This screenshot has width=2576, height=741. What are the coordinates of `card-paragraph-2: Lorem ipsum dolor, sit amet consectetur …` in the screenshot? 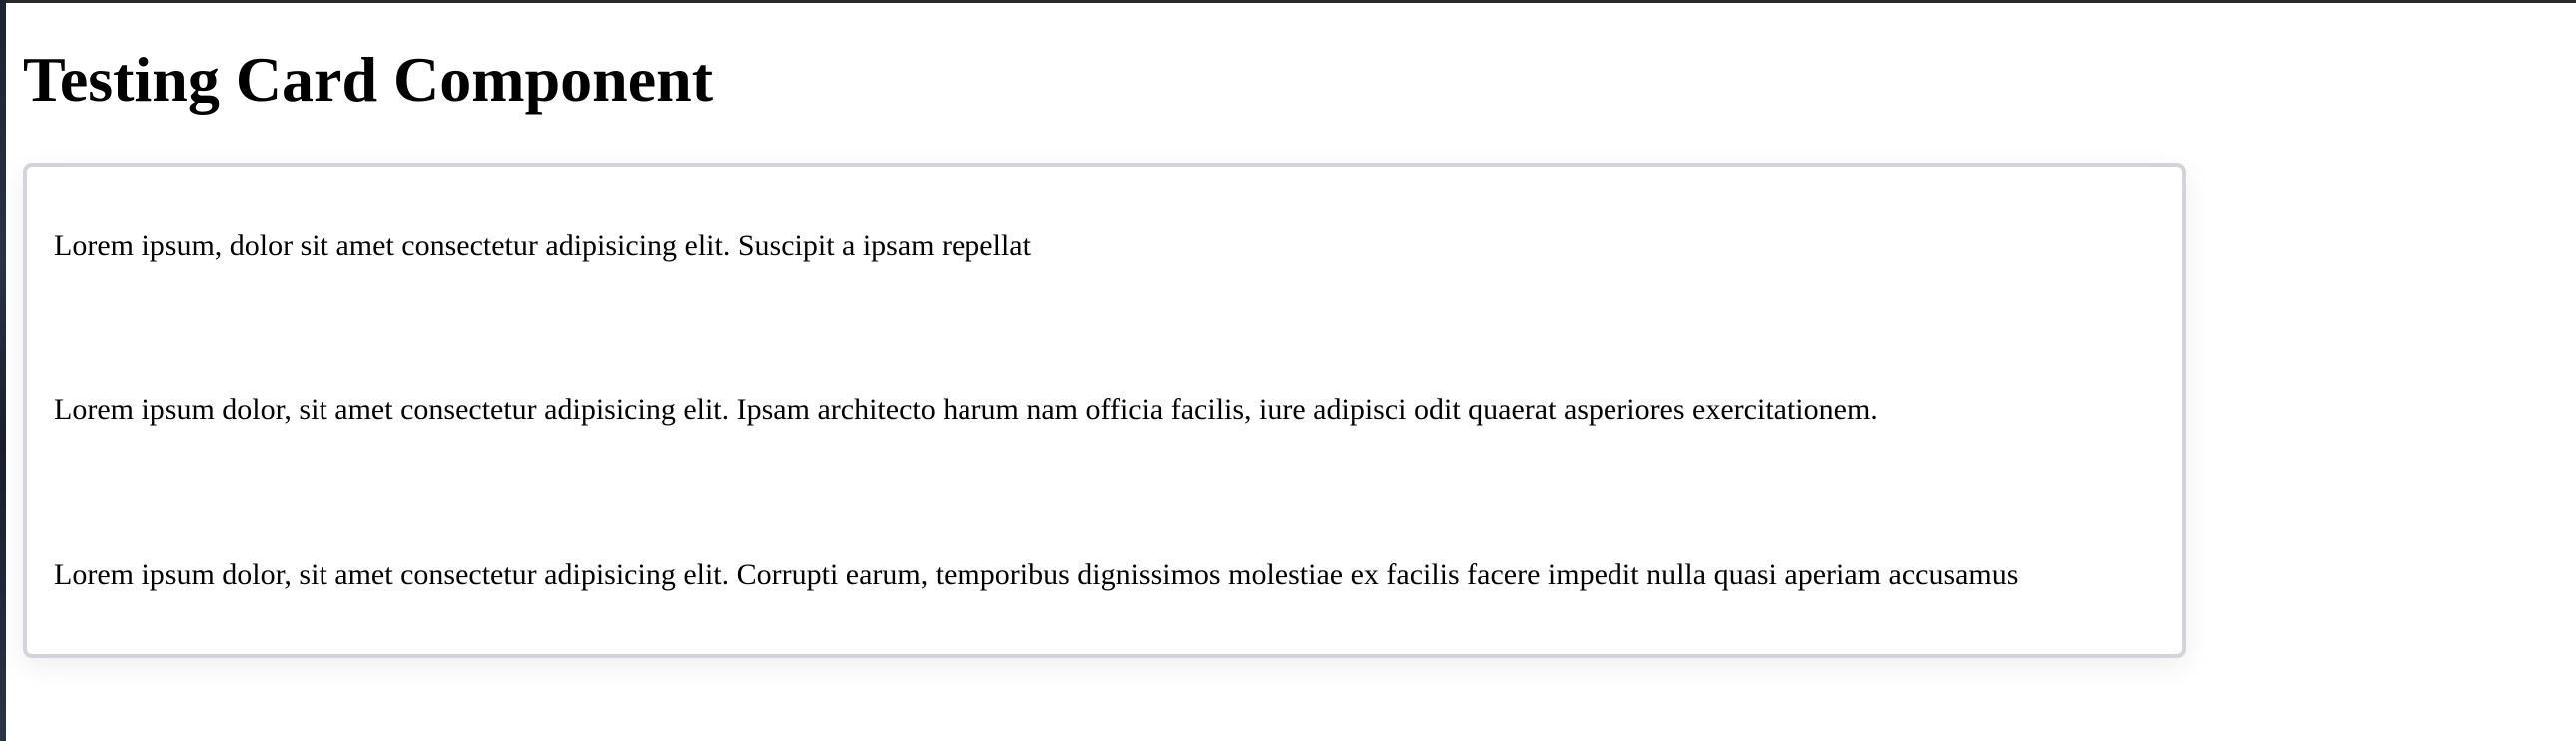 It's located at (966, 409).